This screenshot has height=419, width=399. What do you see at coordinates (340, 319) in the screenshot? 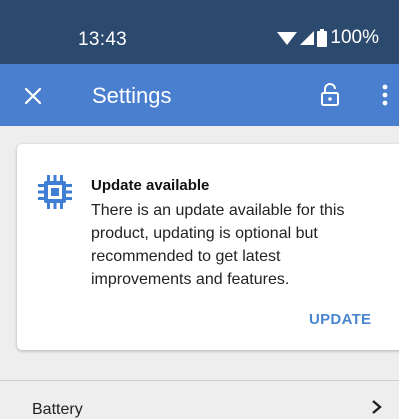
I see `update-button: UPDATE` at bounding box center [340, 319].